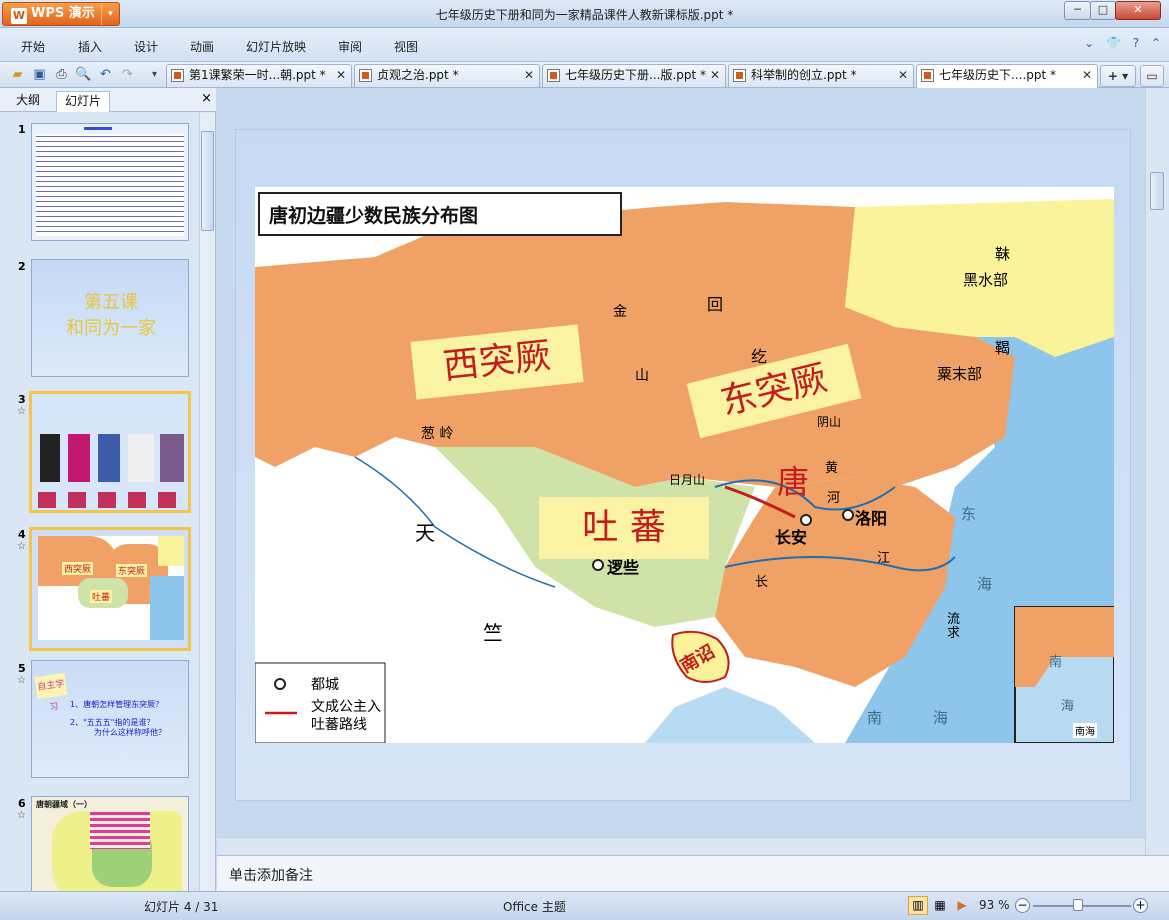 This screenshot has width=1169, height=920. What do you see at coordinates (181, 907) in the screenshot?
I see `slide-counter: 幻灯片 4 / 31` at bounding box center [181, 907].